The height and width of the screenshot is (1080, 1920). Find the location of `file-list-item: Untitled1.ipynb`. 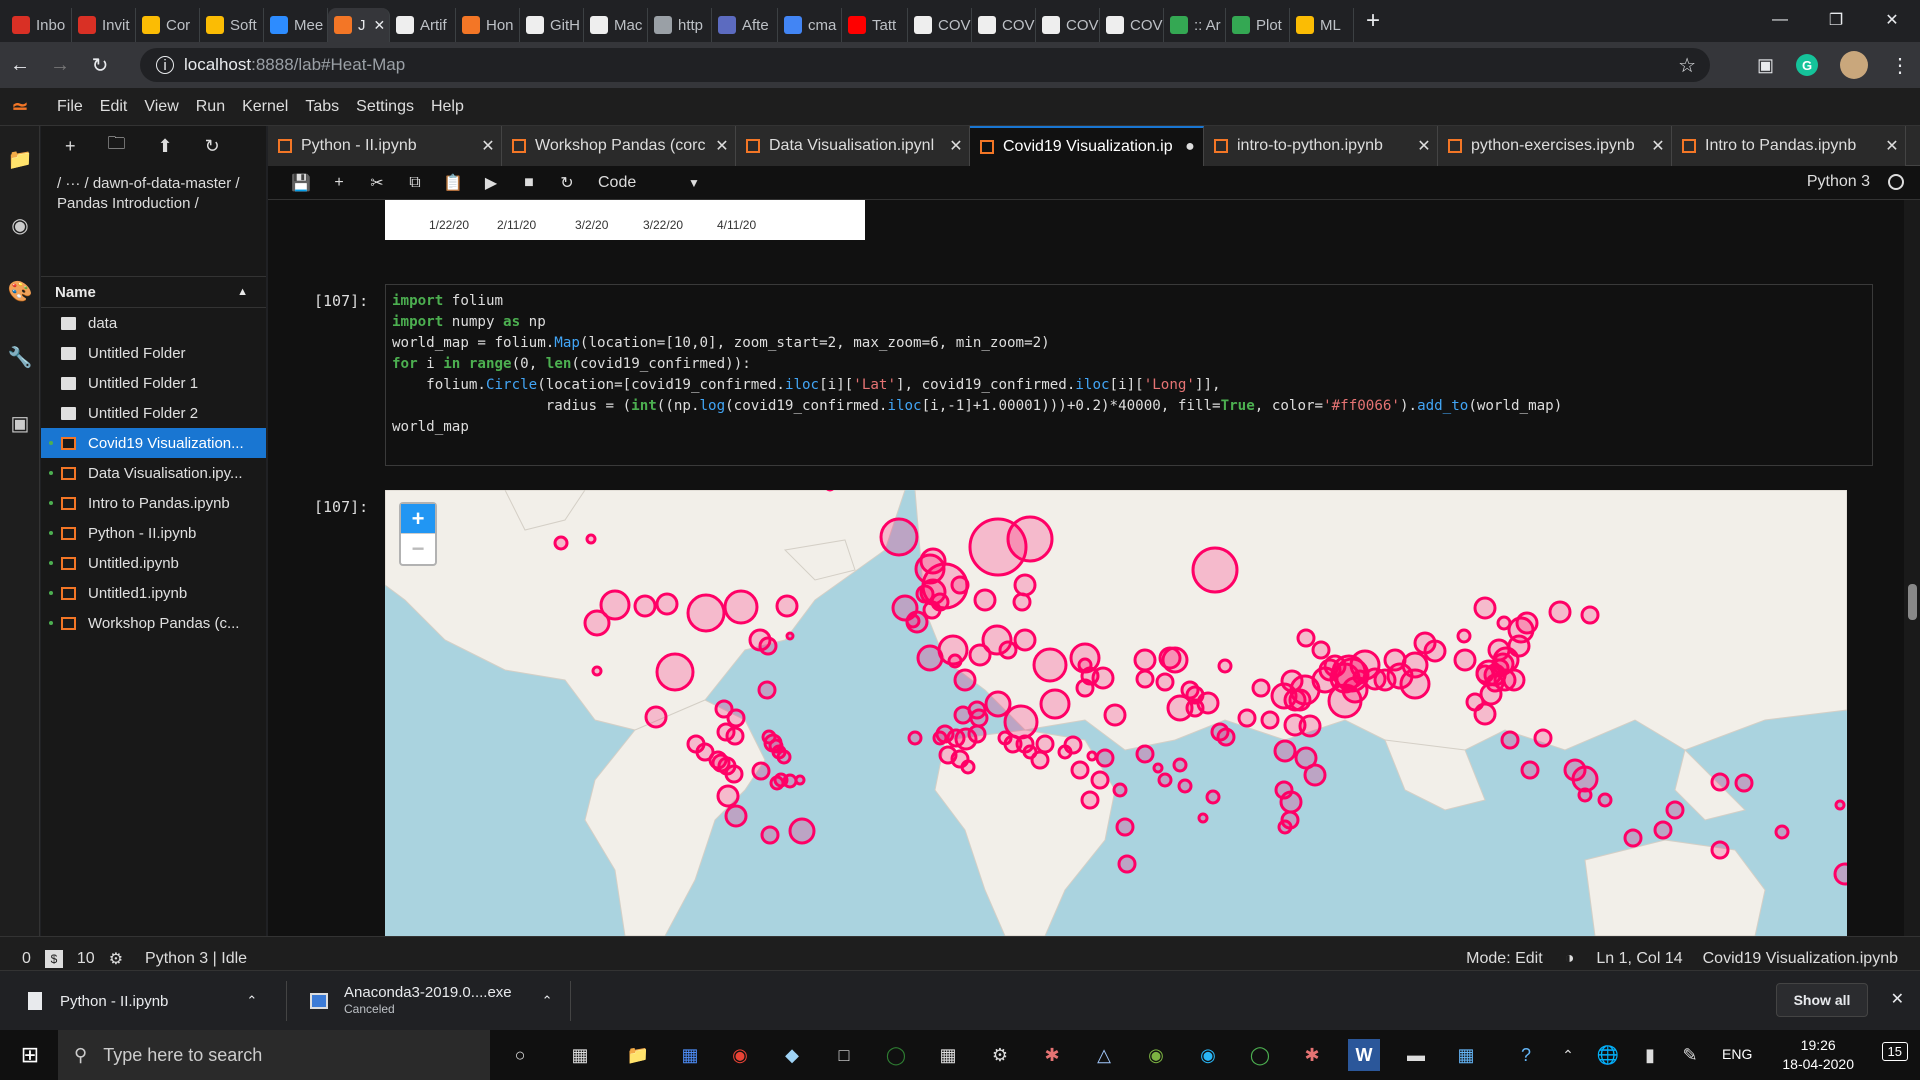

file-list-item: Untitled1.ipynb is located at coordinates (153, 593).